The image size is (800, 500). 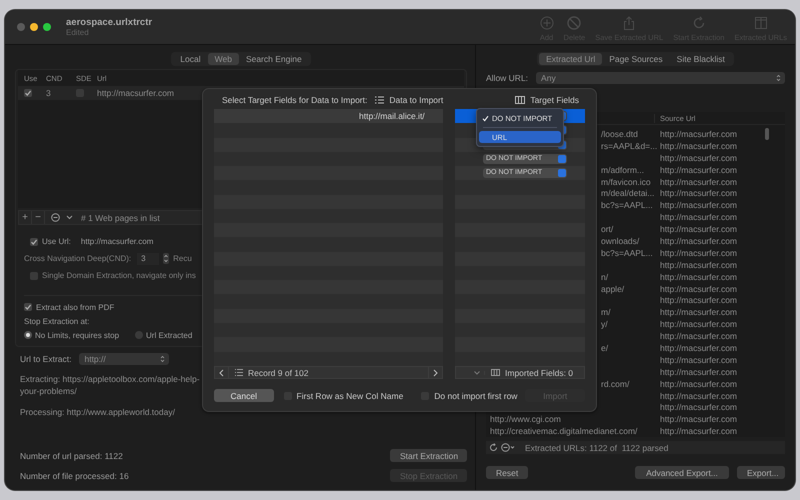 What do you see at coordinates (47, 27) in the screenshot?
I see `zoom-button` at bounding box center [47, 27].